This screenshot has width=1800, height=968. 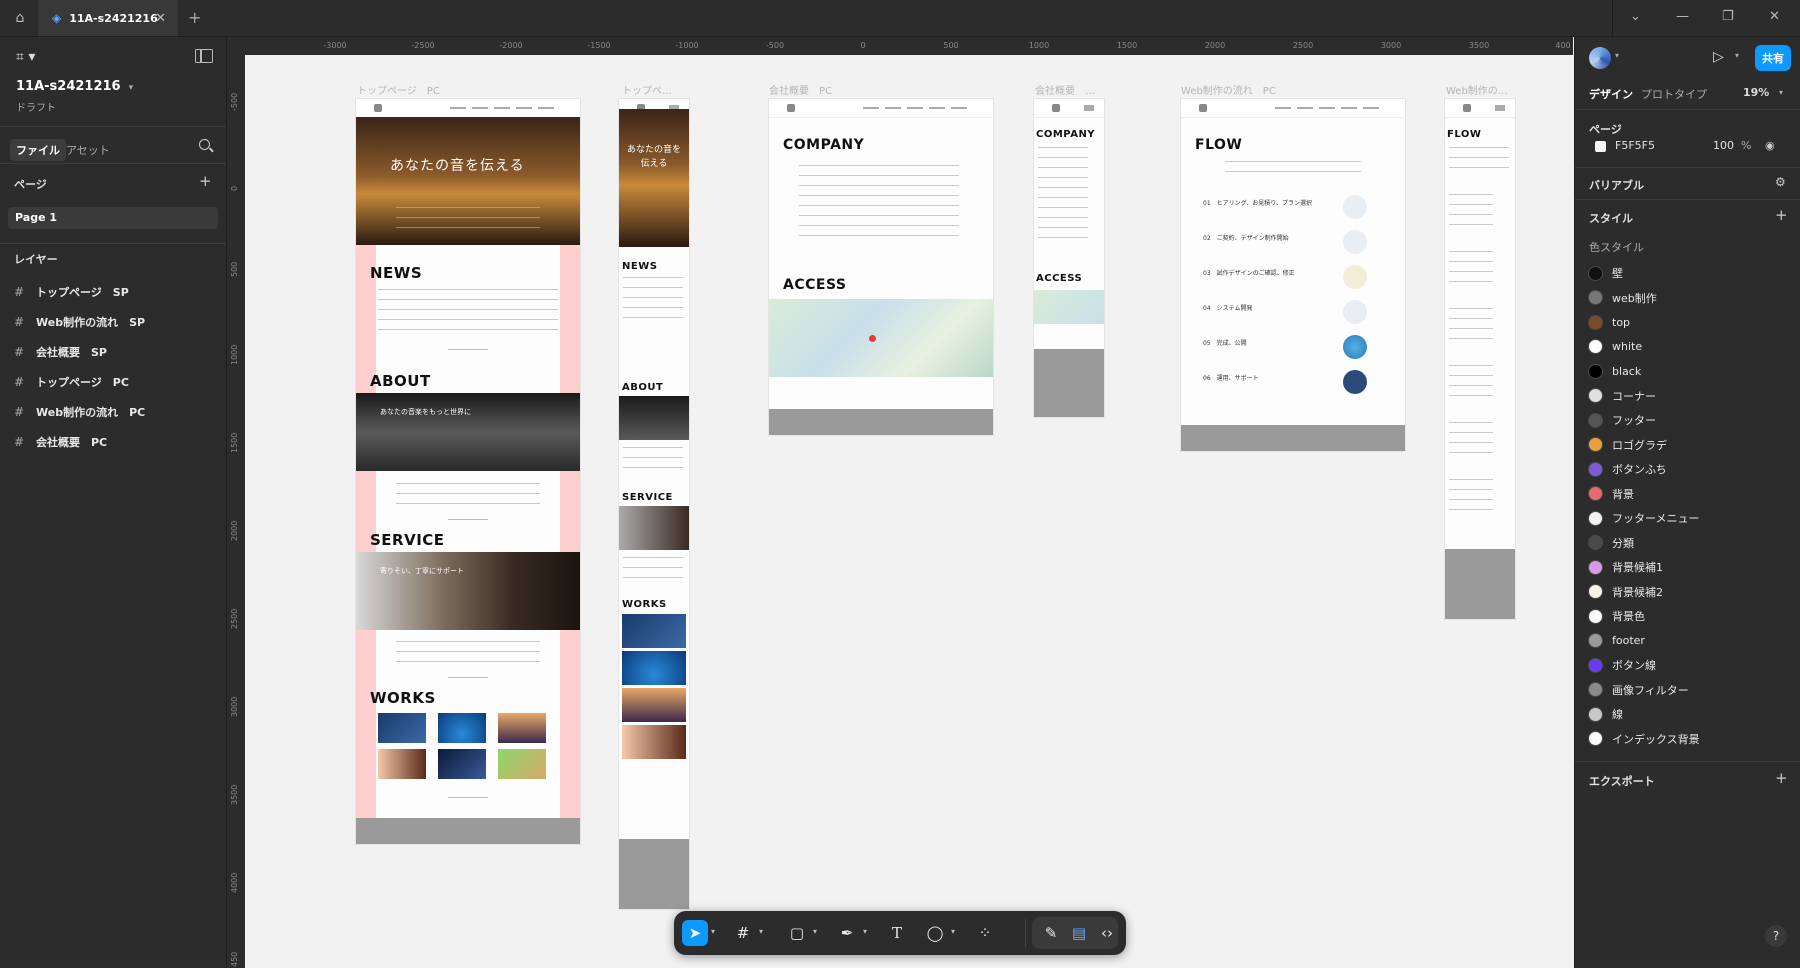 What do you see at coordinates (1606, 273) in the screenshot?
I see `color-style-item: 壁` at bounding box center [1606, 273].